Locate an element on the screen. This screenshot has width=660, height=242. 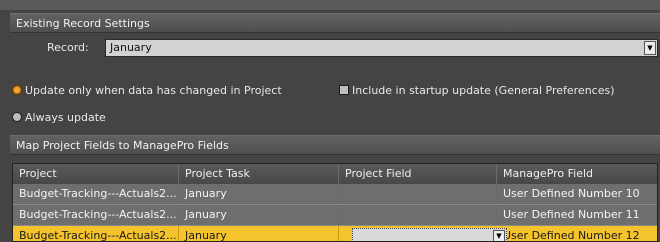
checkbox-icon is located at coordinates (344, 90).